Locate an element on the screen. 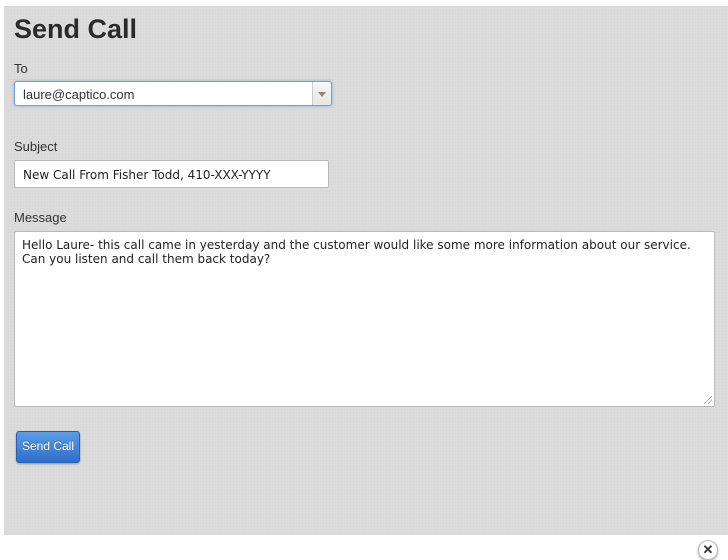 Image resolution: width=728 pixels, height=560 pixels. close-icon: ✕ is located at coordinates (708, 550).